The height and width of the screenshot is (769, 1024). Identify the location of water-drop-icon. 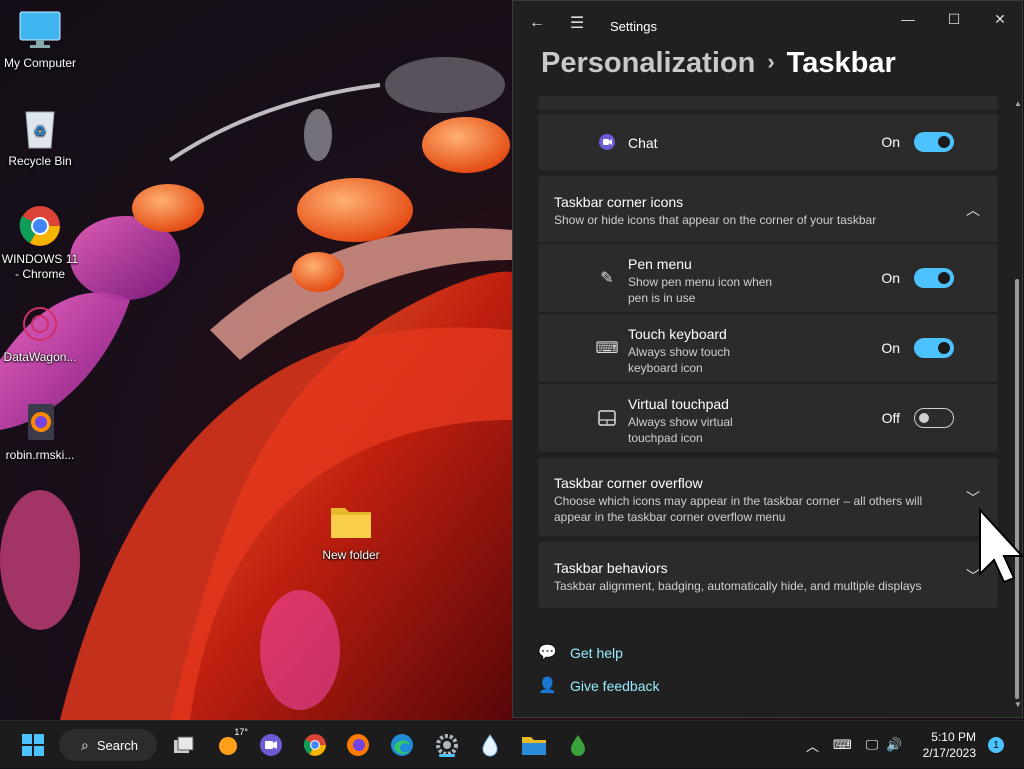
(490, 745).